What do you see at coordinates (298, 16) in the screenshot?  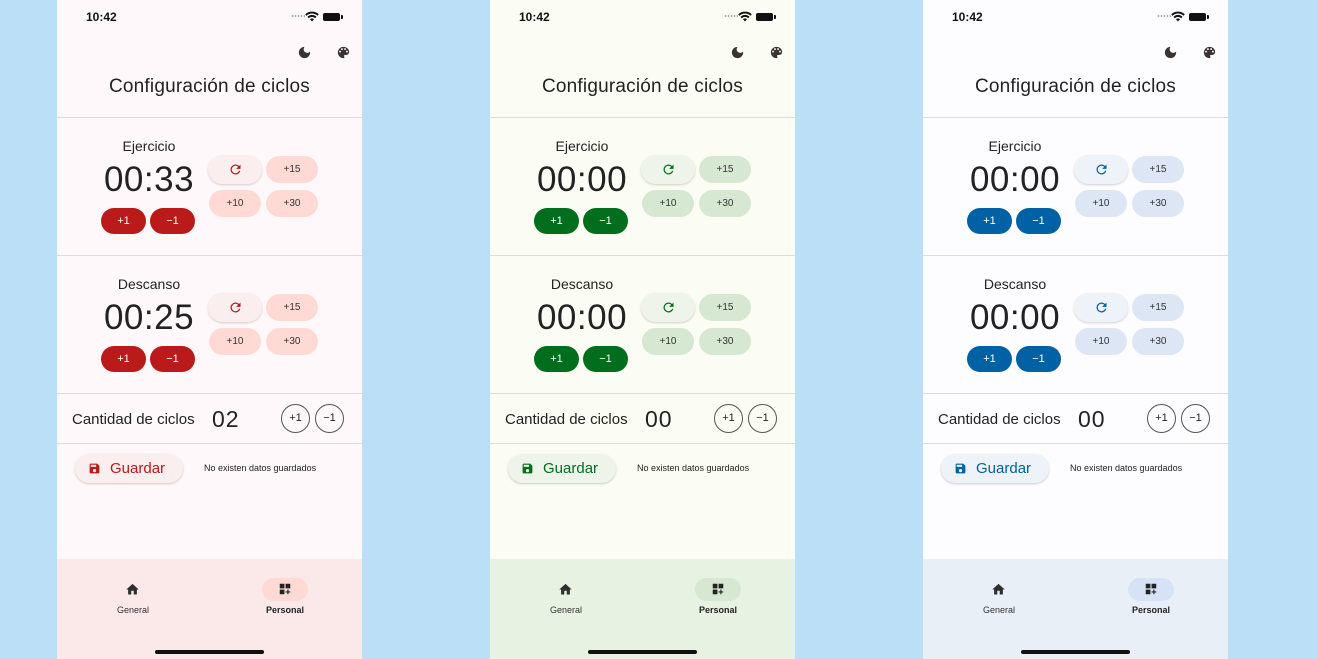 I see `cellular-signal-icon` at bounding box center [298, 16].